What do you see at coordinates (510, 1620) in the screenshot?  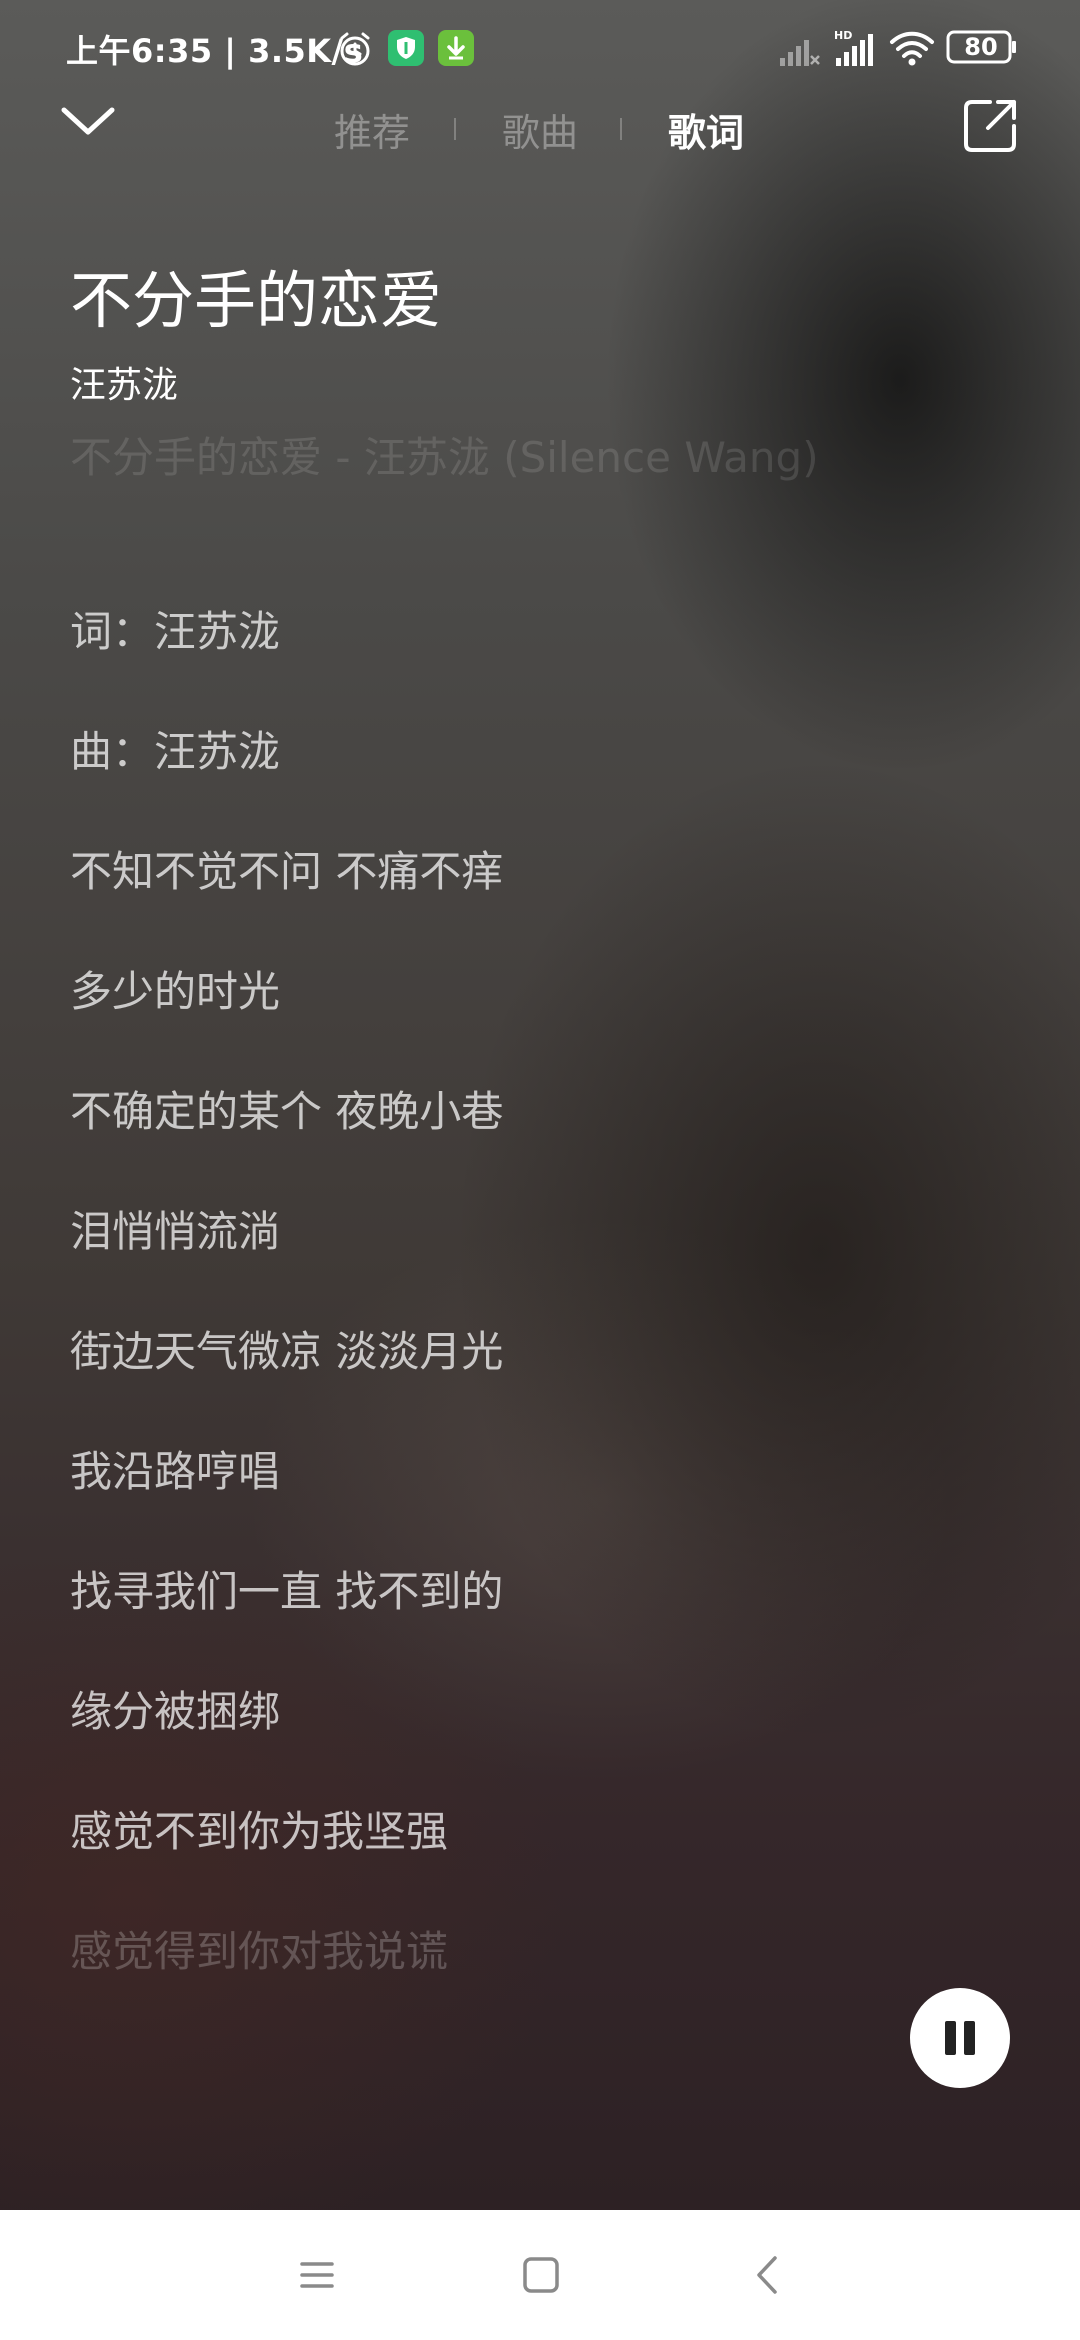 I see `lyric-line: 找寻我们一直 找不到的` at bounding box center [510, 1620].